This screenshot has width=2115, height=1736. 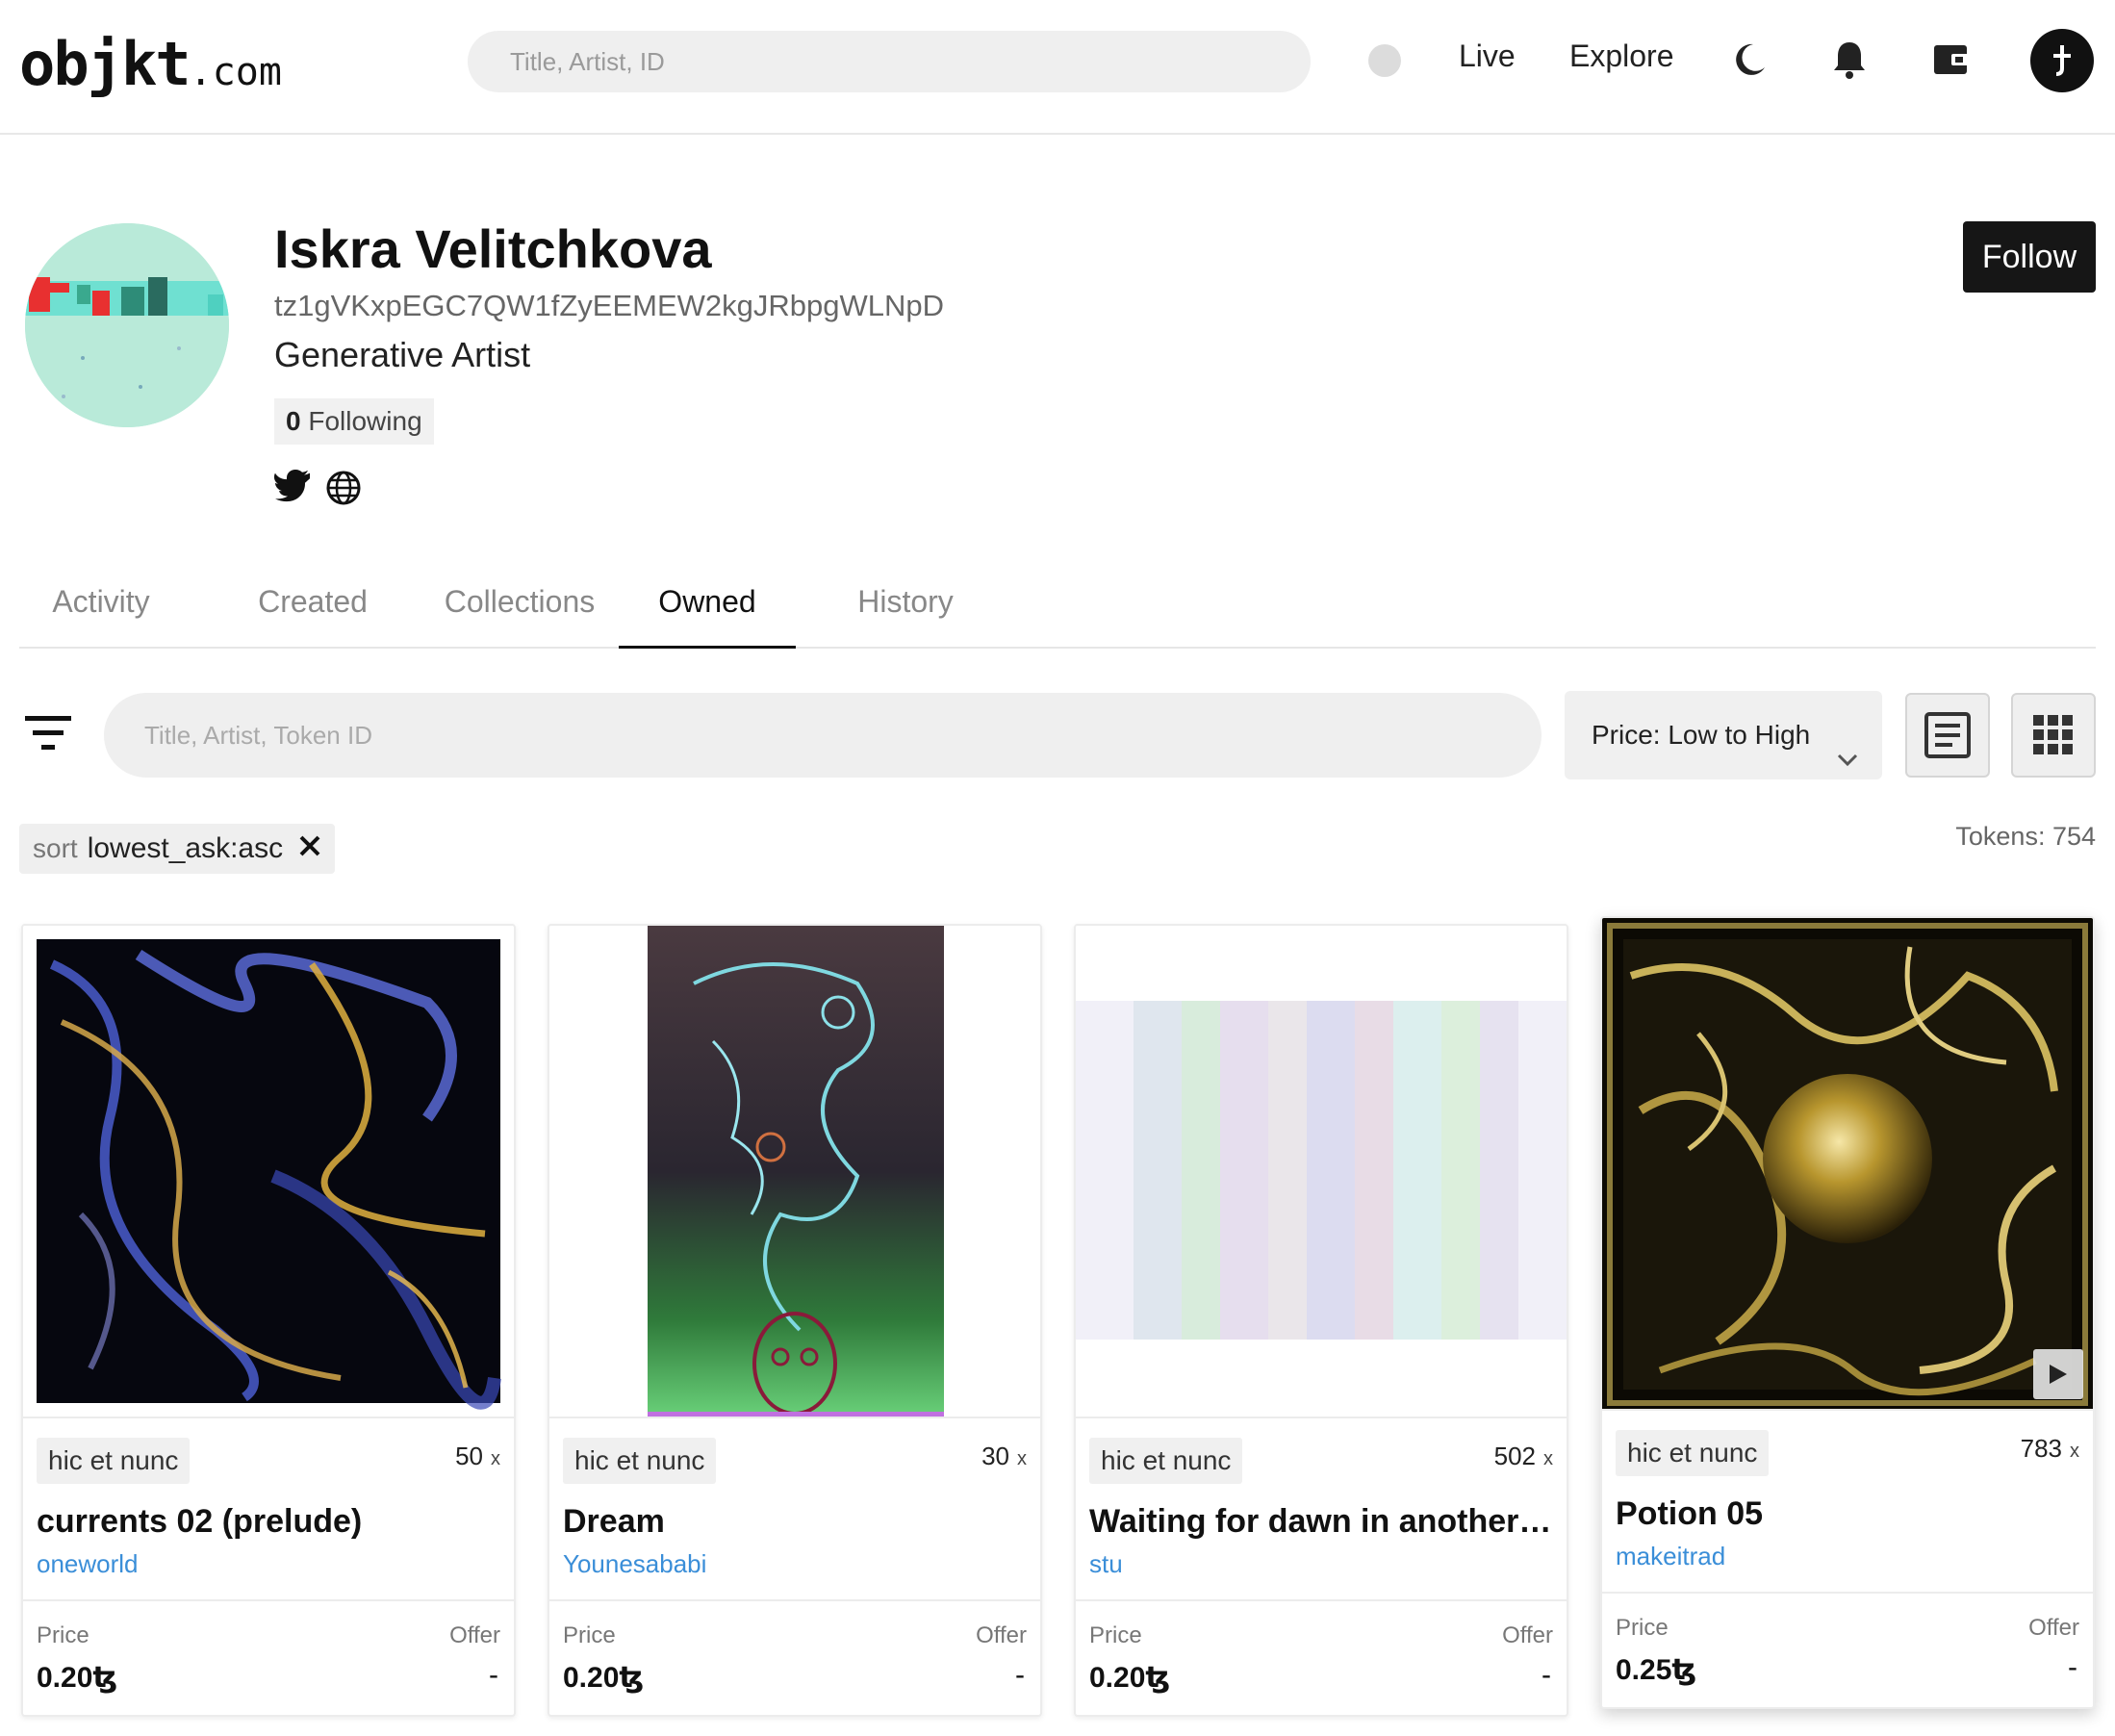 What do you see at coordinates (2029, 257) in the screenshot?
I see `follow-button: Follow` at bounding box center [2029, 257].